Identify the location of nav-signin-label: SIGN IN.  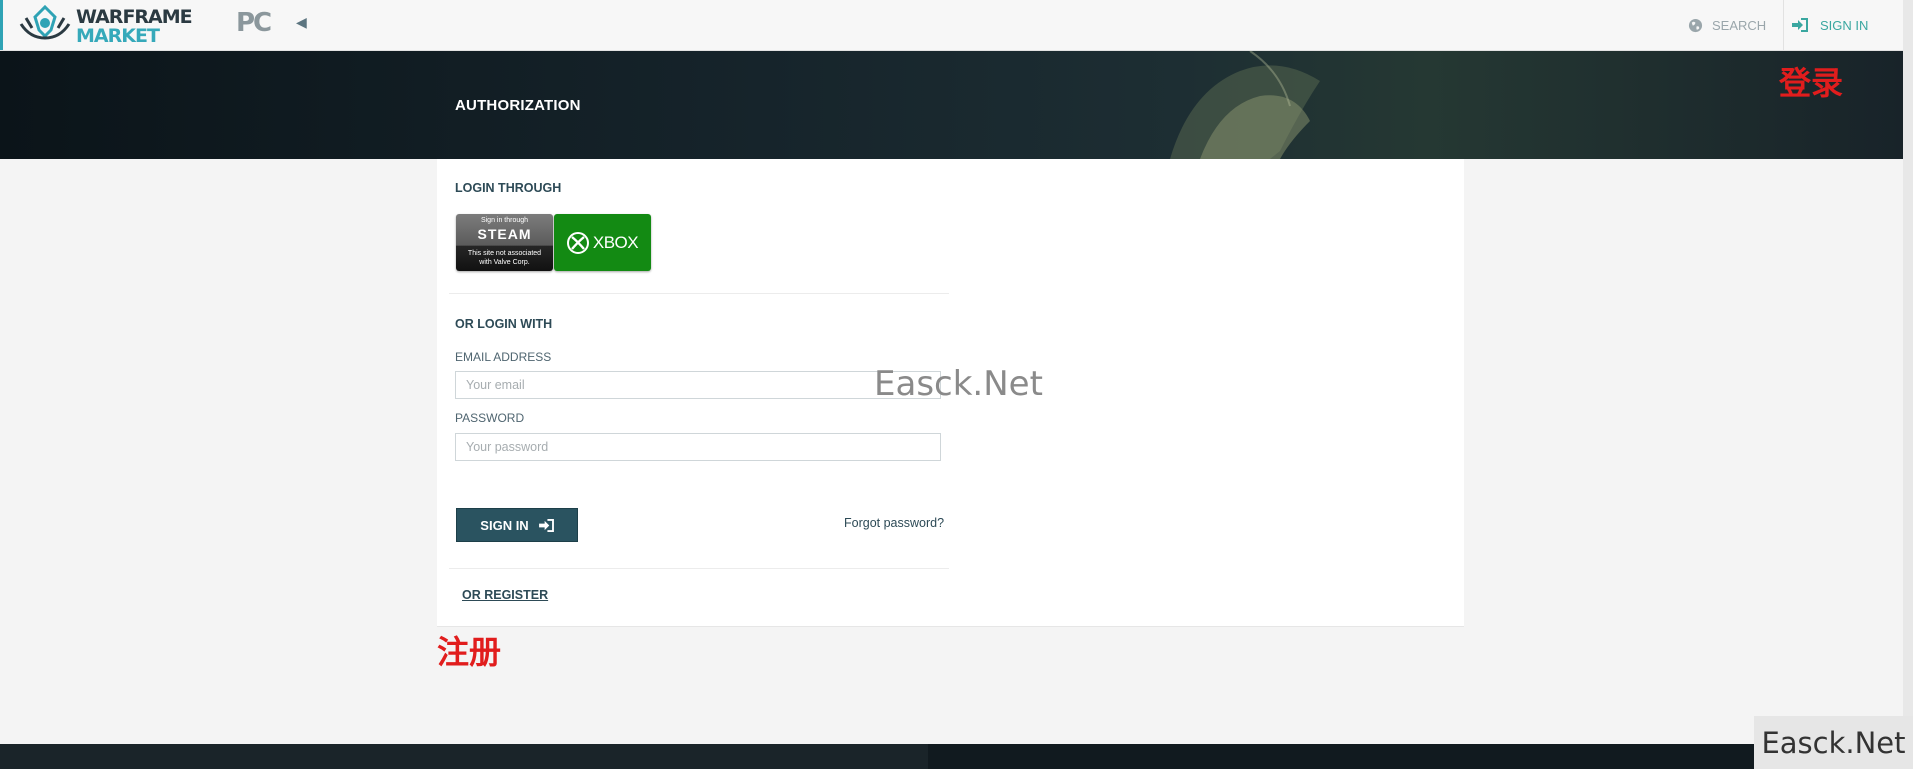
(1844, 25).